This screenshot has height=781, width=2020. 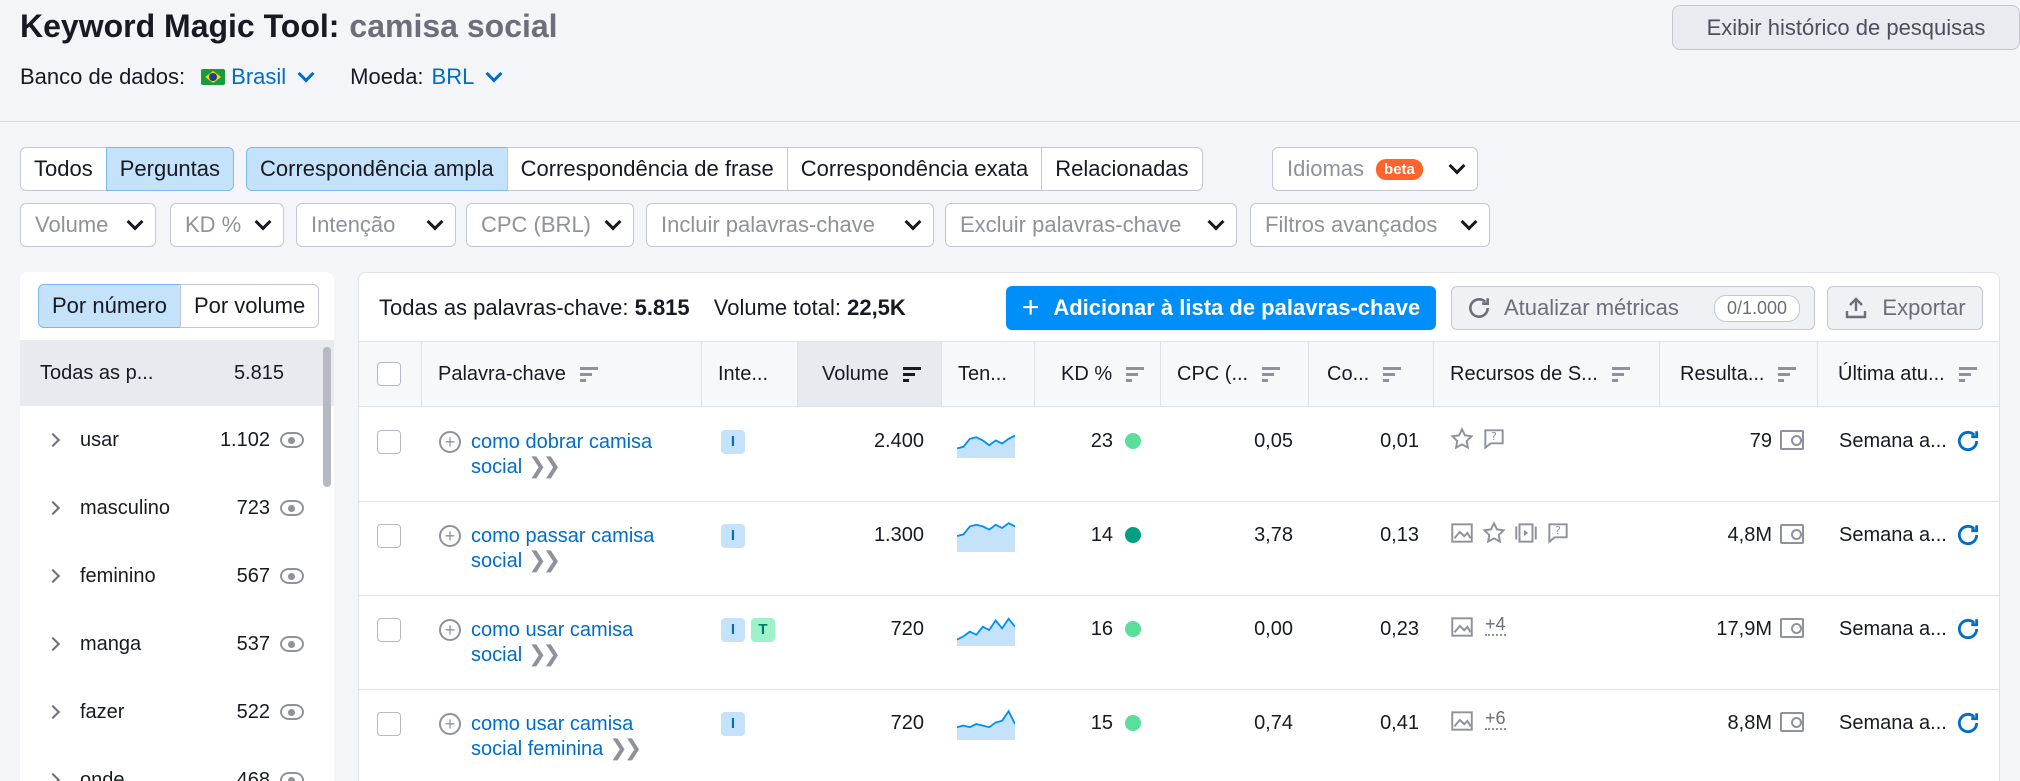 What do you see at coordinates (109, 306) in the screenshot?
I see `sort-by-number: Por número` at bounding box center [109, 306].